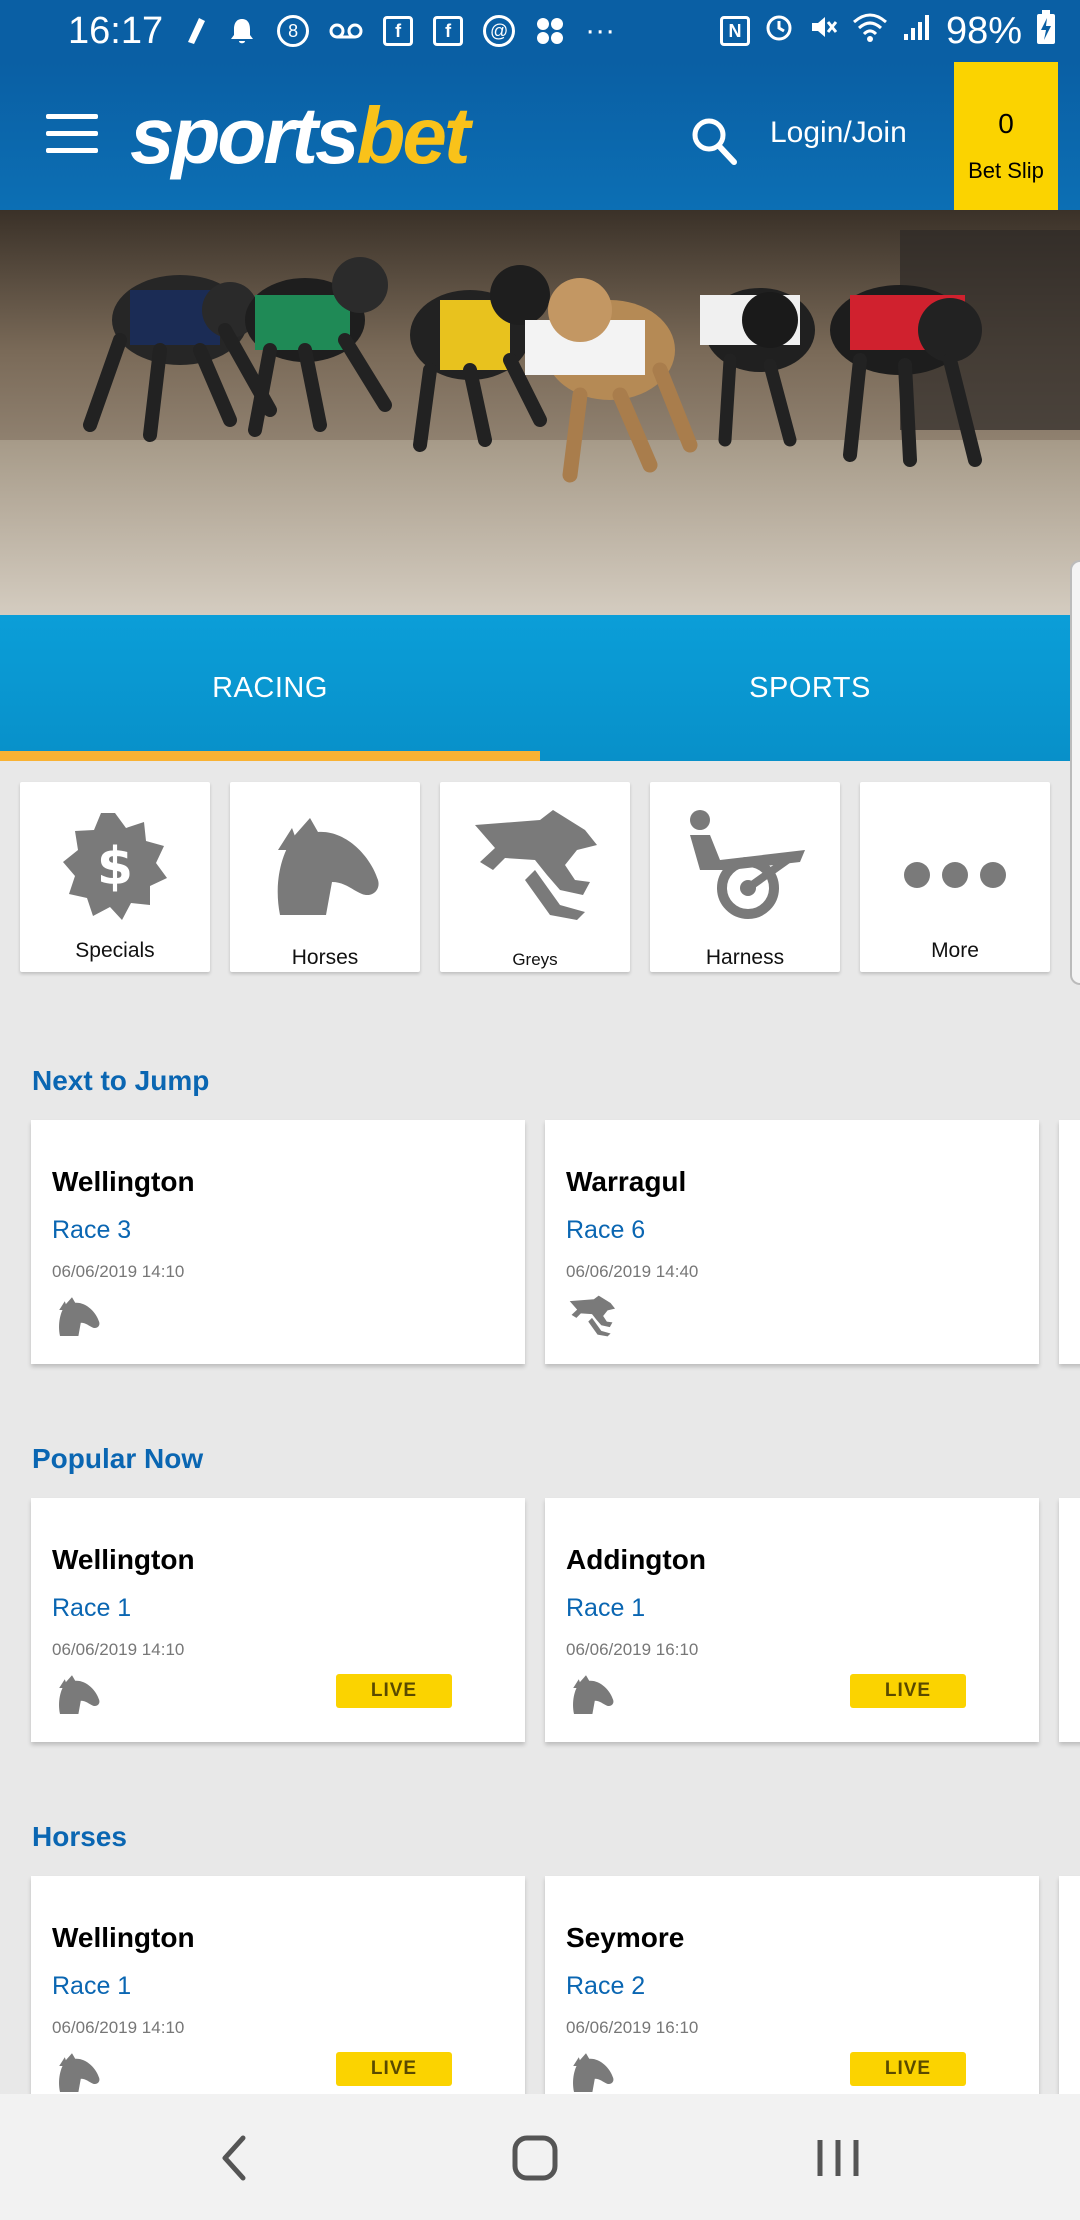 The height and width of the screenshot is (2220, 1080). I want to click on mute-icon, so click(823, 31).